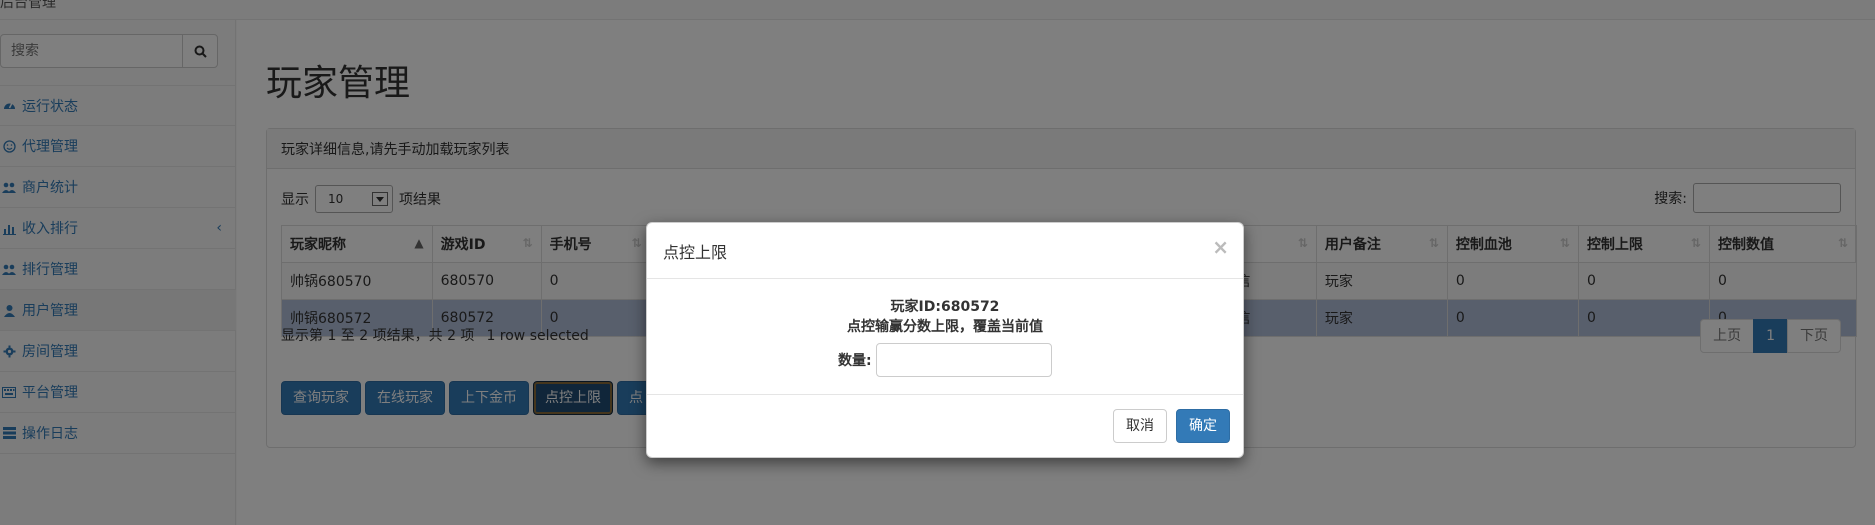 This screenshot has height=525, width=1875. Describe the element at coordinates (945, 327) in the screenshot. I see `modal-description: 点控输赢分数上限，覆盖当前值` at that location.